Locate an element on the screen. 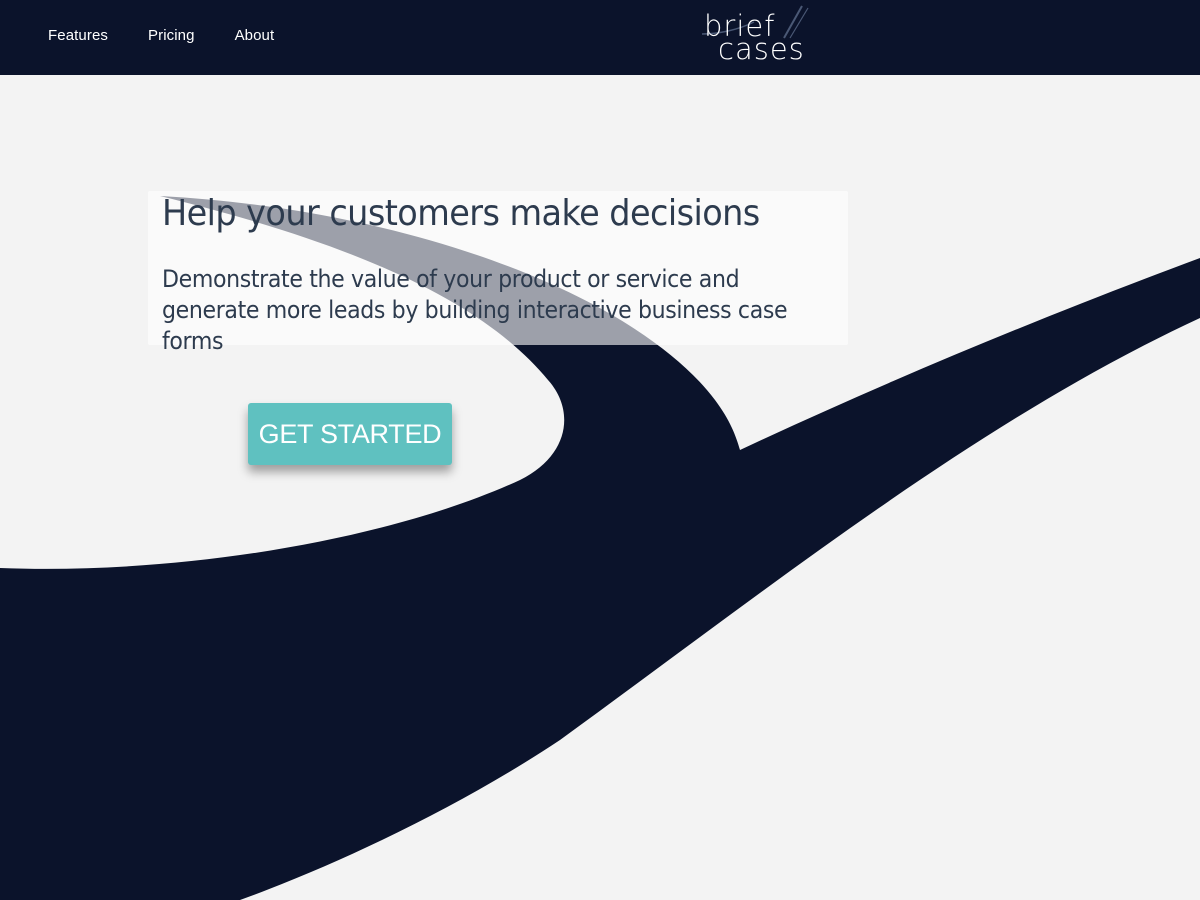 This screenshot has width=1200, height=900. nav-link-features: Features is located at coordinates (78, 35).